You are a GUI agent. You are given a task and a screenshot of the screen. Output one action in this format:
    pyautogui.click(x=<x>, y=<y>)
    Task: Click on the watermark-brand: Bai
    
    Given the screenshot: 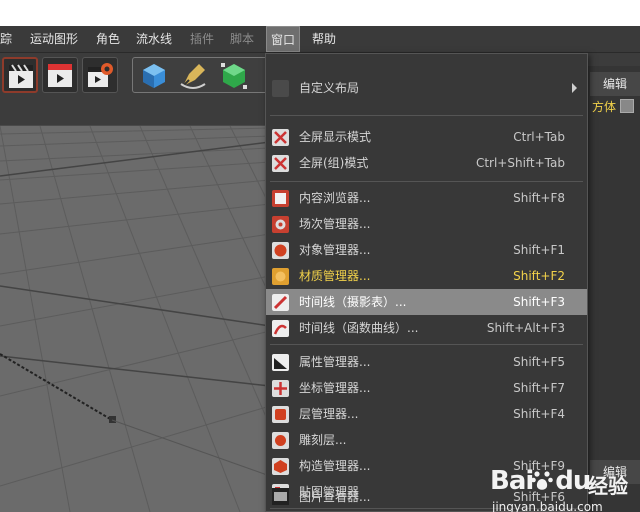 What is the action you would take?
    pyautogui.click(x=512, y=481)
    